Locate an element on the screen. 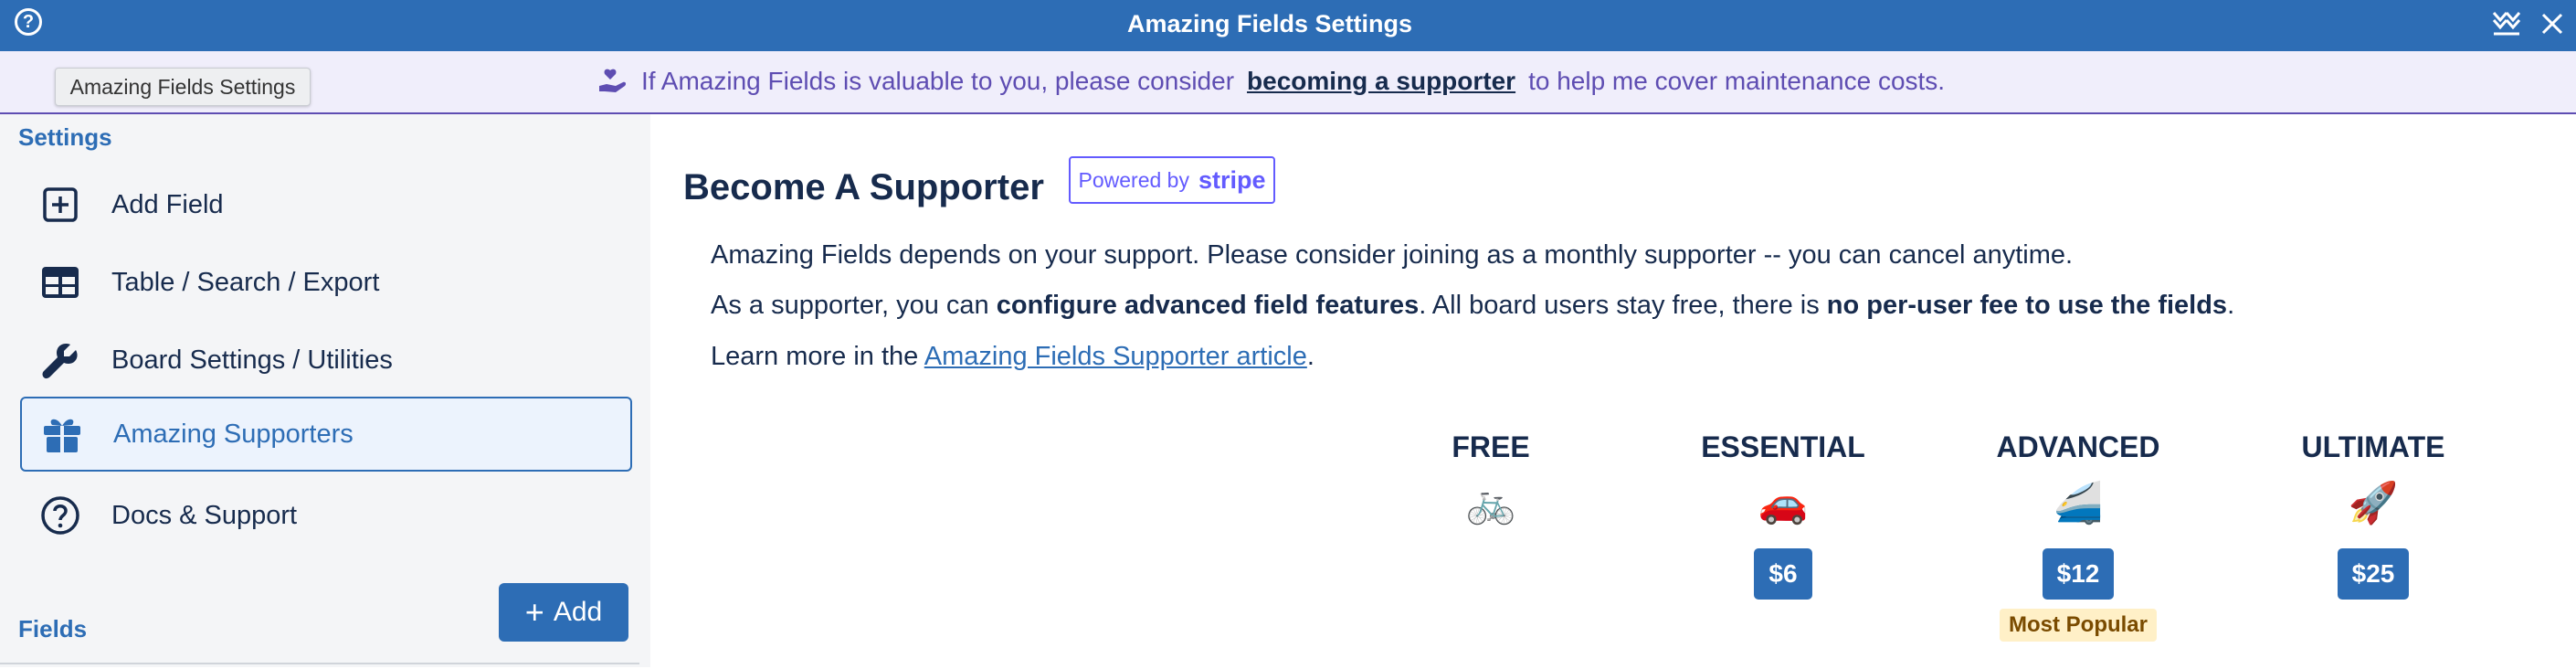  tier-name: FREE is located at coordinates (1491, 446).